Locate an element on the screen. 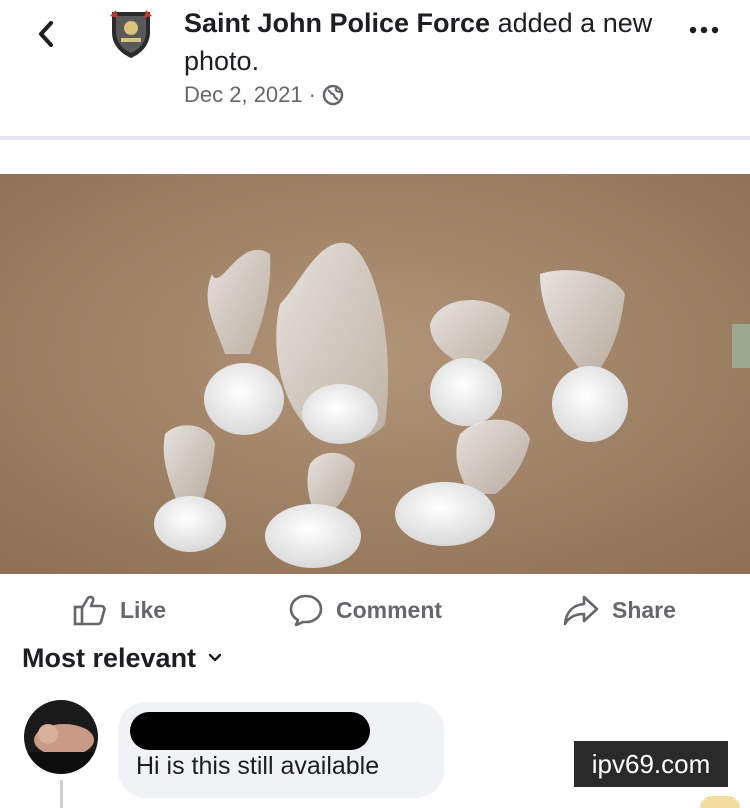 The width and height of the screenshot is (750, 808). chevron-down-icon is located at coordinates (215, 657).